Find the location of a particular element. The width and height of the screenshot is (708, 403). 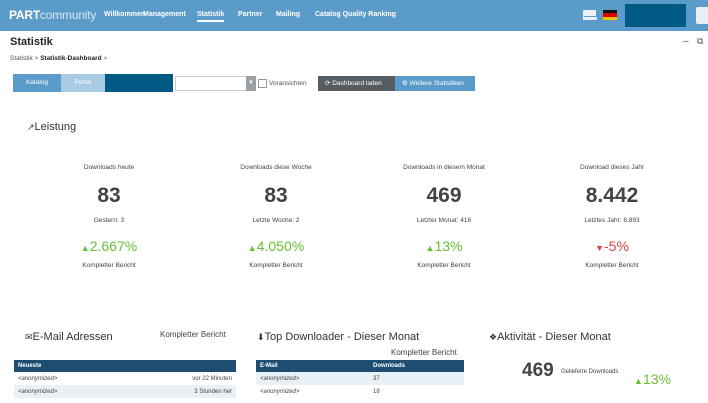

more-statistics-label: Weitere Statistiken is located at coordinates (436, 83).